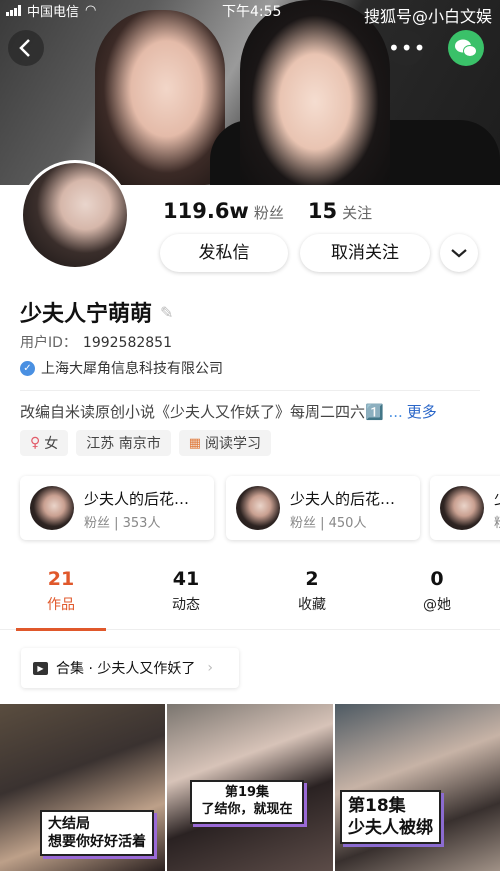 The image size is (500, 871). Describe the element at coordinates (312, 579) in the screenshot. I see `tab-count: 2` at that location.